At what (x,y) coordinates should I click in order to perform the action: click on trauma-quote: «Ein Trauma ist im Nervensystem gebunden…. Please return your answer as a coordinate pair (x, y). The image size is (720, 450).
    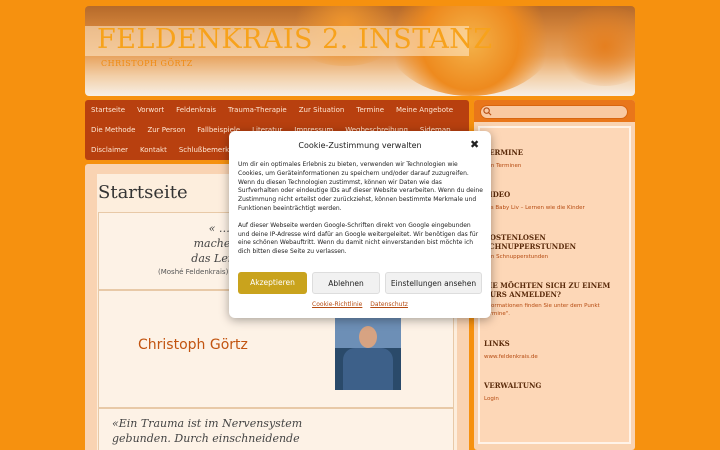
    Looking at the image, I should click on (212, 431).